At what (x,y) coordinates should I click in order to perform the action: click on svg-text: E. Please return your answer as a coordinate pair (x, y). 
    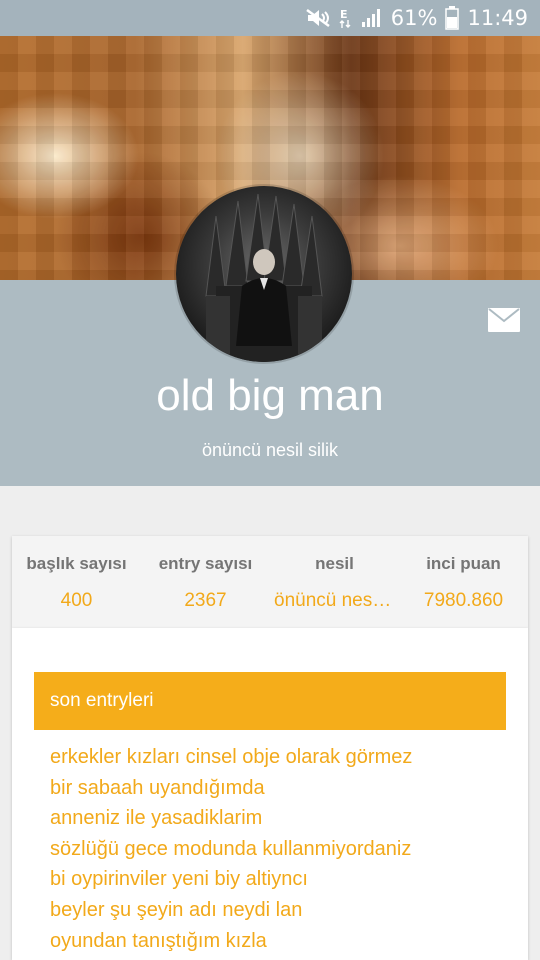
    Looking at the image, I should click on (344, 14).